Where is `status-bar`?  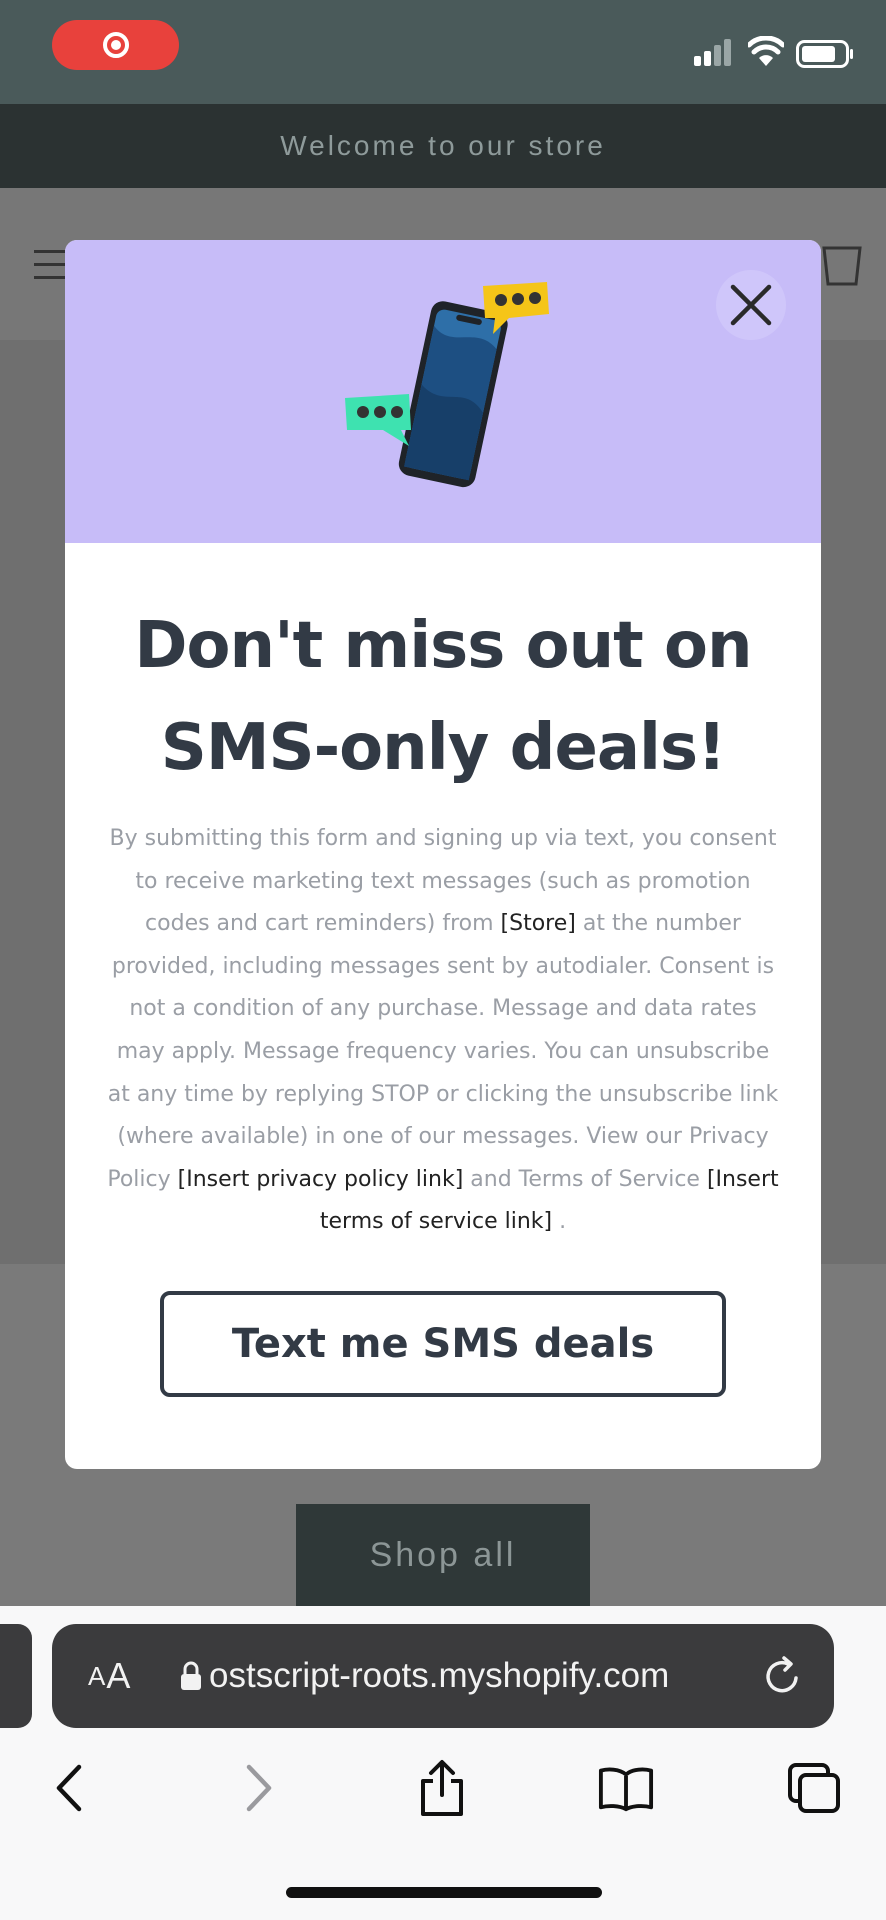
status-bar is located at coordinates (443, 52).